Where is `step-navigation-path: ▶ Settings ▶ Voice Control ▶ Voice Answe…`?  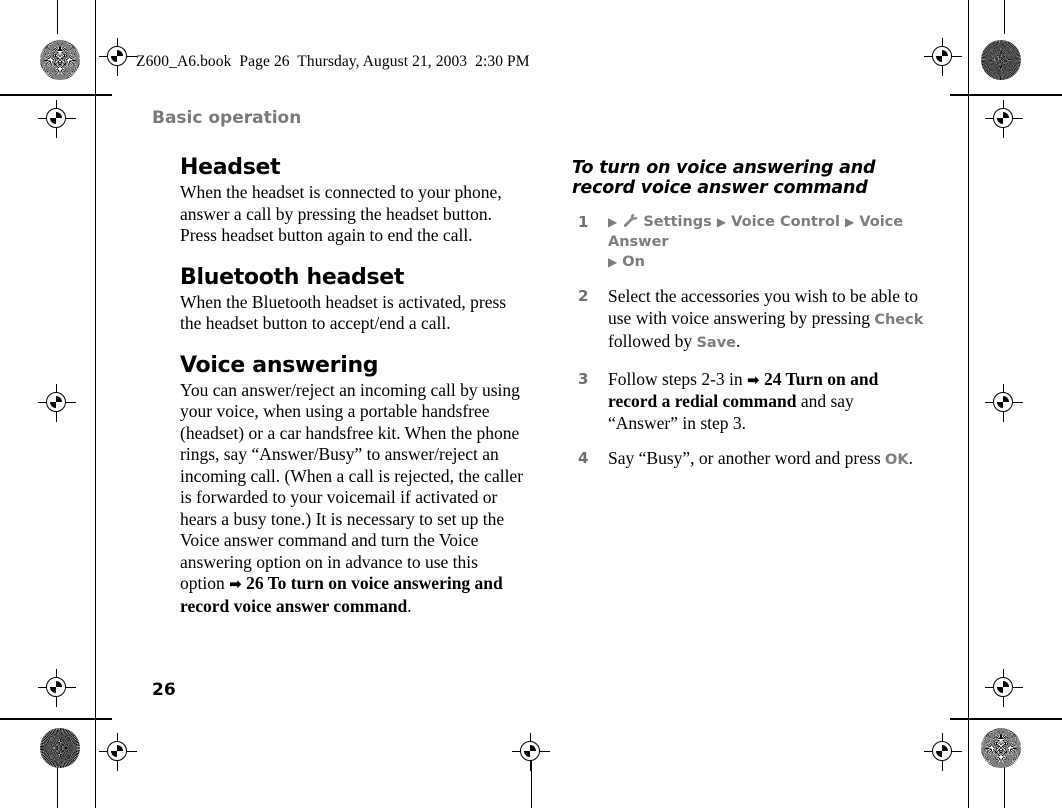 step-navigation-path: ▶ Settings ▶ Voice Control ▶ Voice Answe… is located at coordinates (755, 241).